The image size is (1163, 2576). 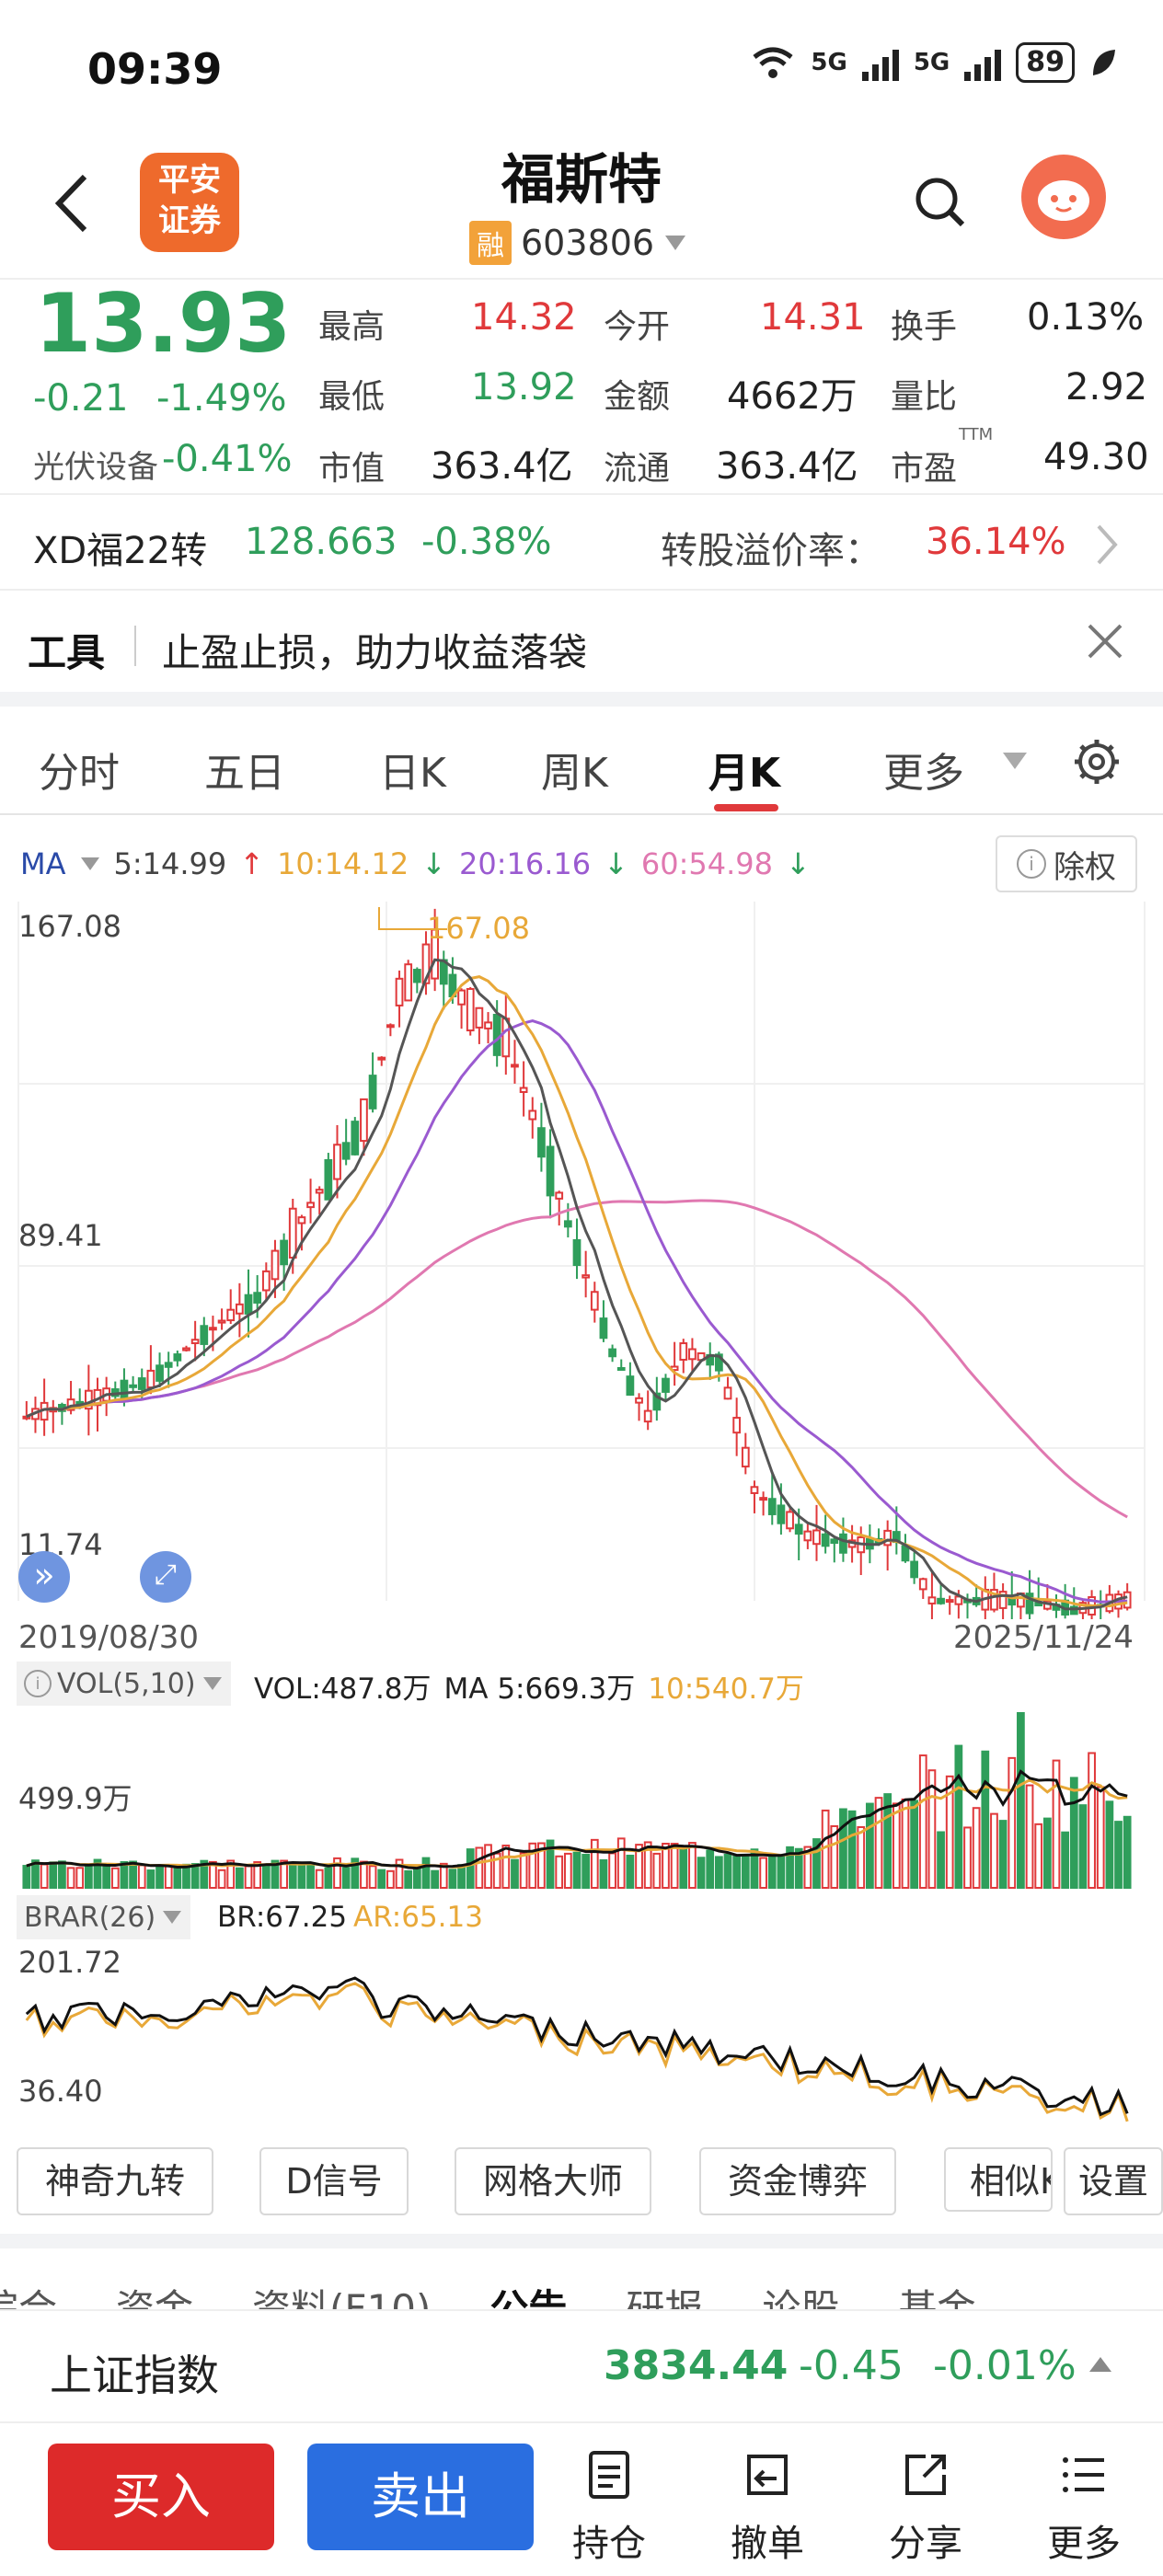 I want to click on tab-research: 研报, so click(x=664, y=2293).